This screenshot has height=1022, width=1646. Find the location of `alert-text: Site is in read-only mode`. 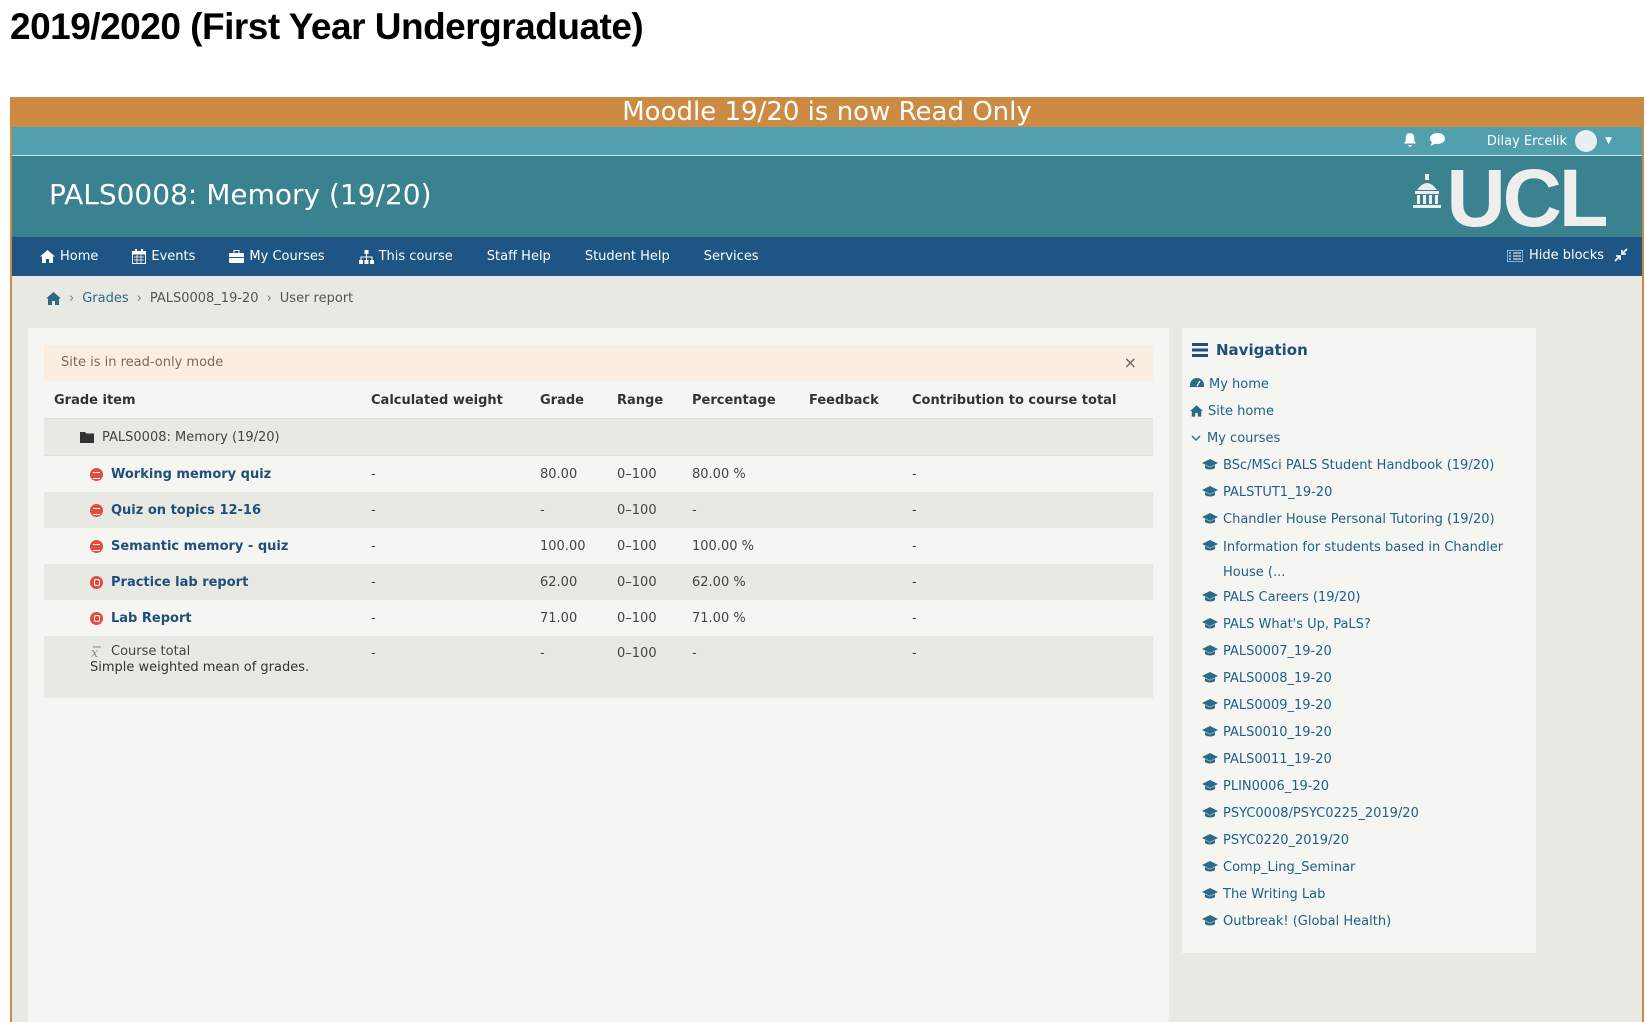

alert-text: Site is in read-only mode is located at coordinates (142, 362).